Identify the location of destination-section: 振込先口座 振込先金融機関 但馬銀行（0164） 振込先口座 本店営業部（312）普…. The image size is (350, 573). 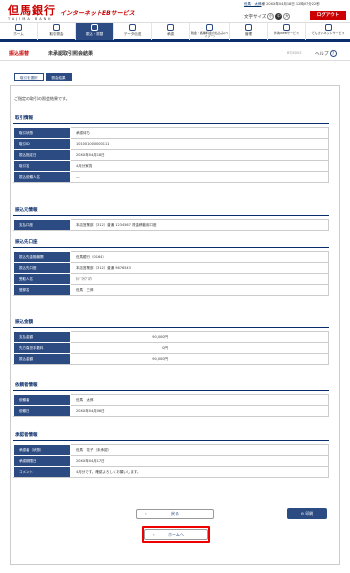
(171, 267).